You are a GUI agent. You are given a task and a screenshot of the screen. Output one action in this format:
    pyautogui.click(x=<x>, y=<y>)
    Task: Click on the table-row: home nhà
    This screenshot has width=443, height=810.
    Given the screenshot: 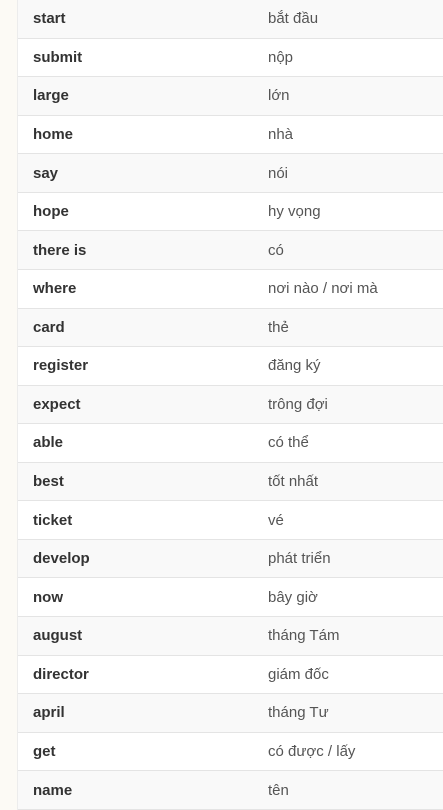 What is the action you would take?
    pyautogui.click(x=230, y=135)
    